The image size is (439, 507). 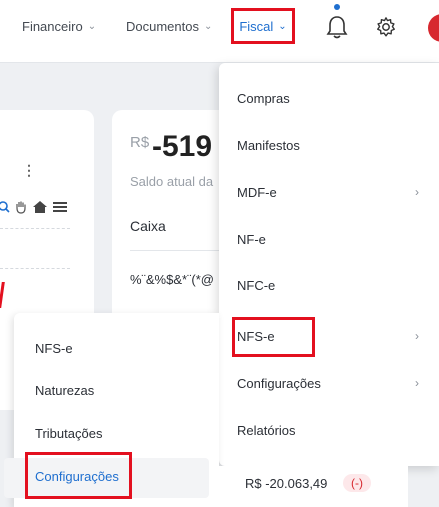 I want to click on menu-item-label: NF-e, so click(x=251, y=239).